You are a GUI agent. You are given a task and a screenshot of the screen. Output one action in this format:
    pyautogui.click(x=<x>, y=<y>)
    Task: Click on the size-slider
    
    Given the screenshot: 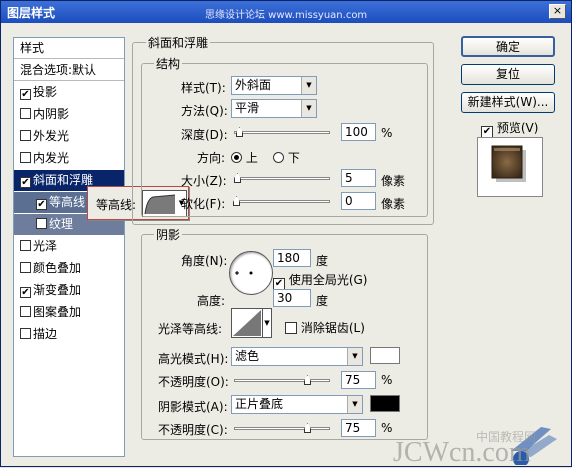 What is the action you would take?
    pyautogui.click(x=282, y=178)
    